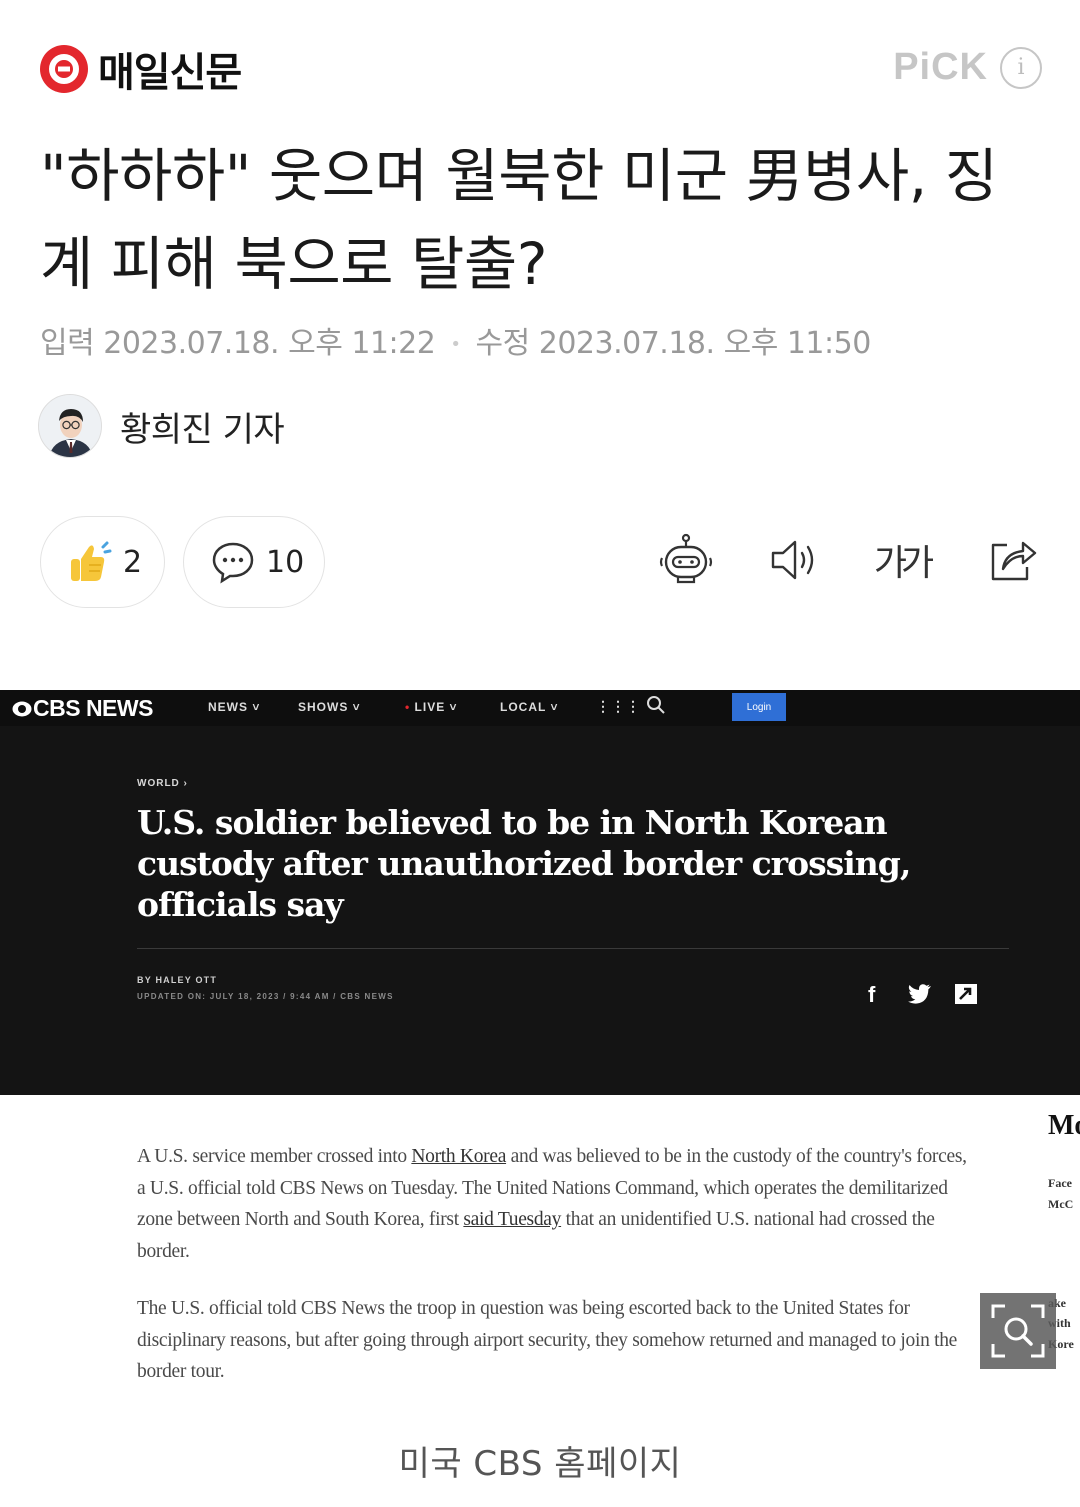  I want to click on like-count: 2, so click(133, 562).